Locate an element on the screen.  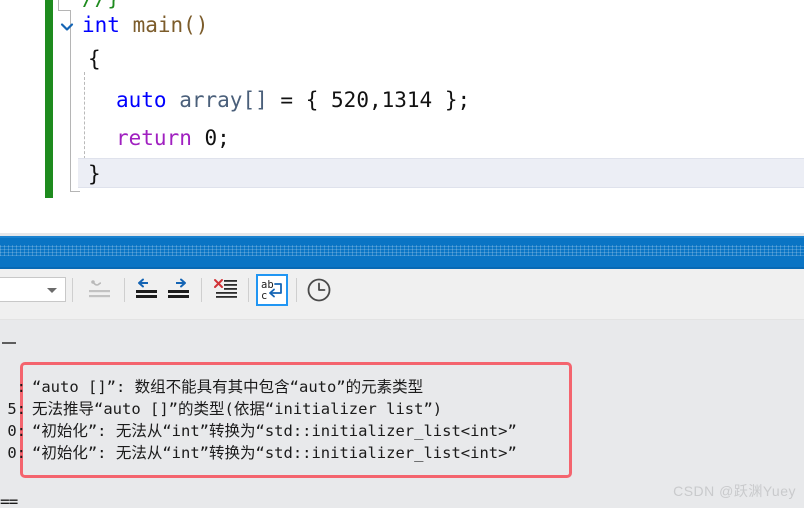
error-squiggle-wrap: auto is located at coordinates (141, 100).